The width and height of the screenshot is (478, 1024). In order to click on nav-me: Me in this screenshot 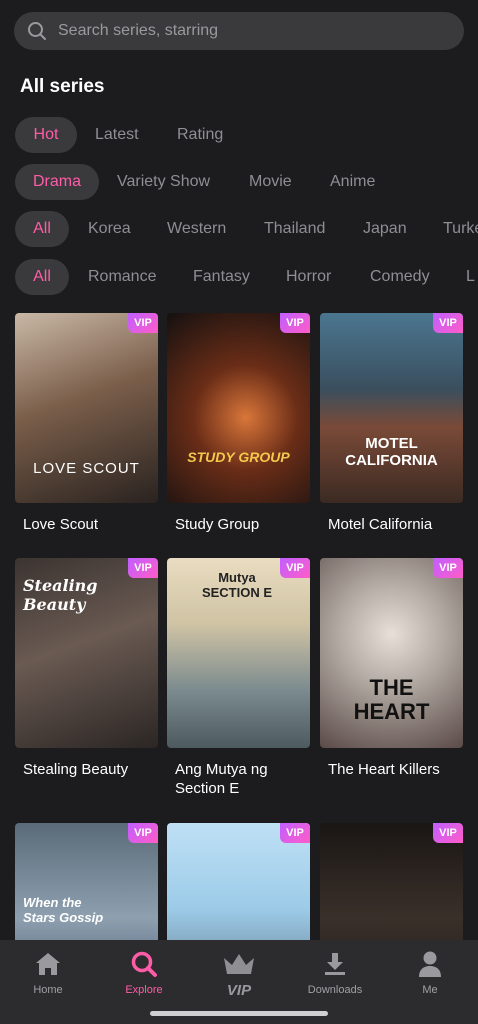, I will do `click(430, 972)`.